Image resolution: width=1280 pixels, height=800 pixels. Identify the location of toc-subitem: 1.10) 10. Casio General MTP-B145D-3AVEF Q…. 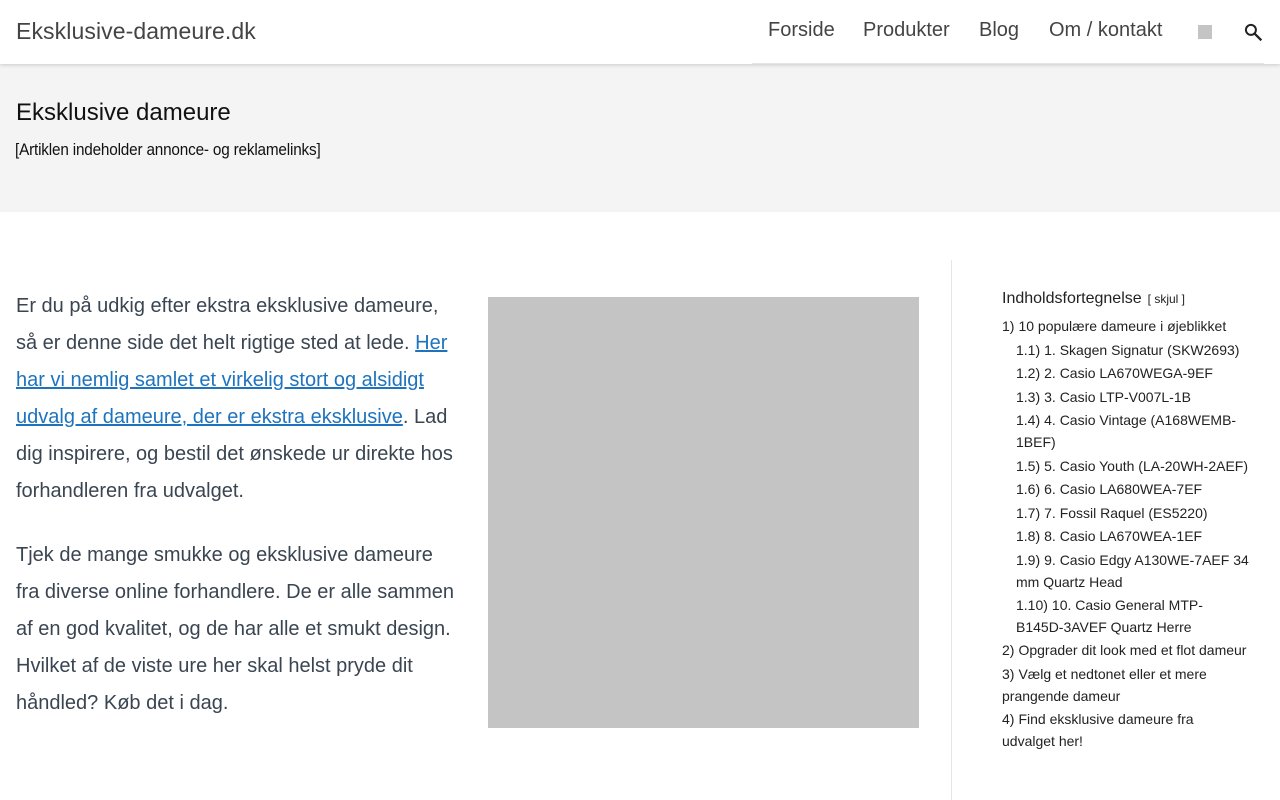
(1126, 616).